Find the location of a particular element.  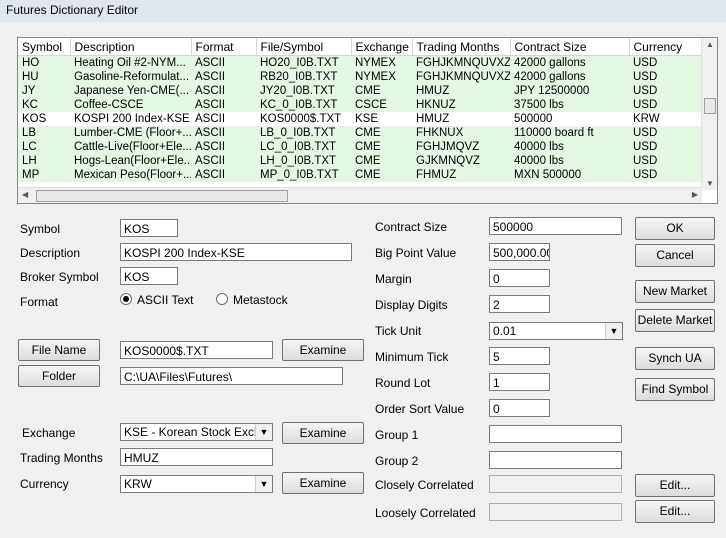

column-header: Contract Size is located at coordinates (570, 47).